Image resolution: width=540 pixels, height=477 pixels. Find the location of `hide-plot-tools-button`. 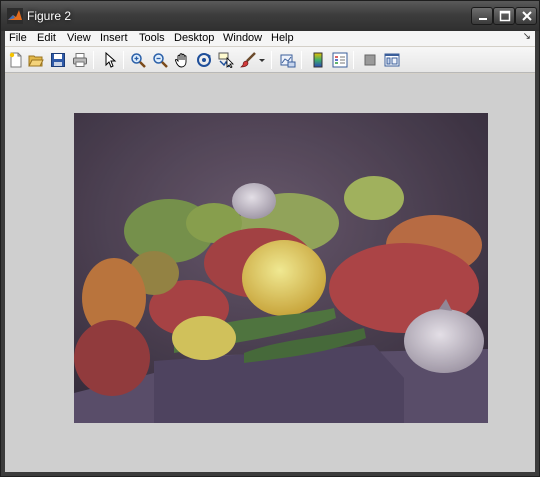

hide-plot-tools-button is located at coordinates (370, 60).